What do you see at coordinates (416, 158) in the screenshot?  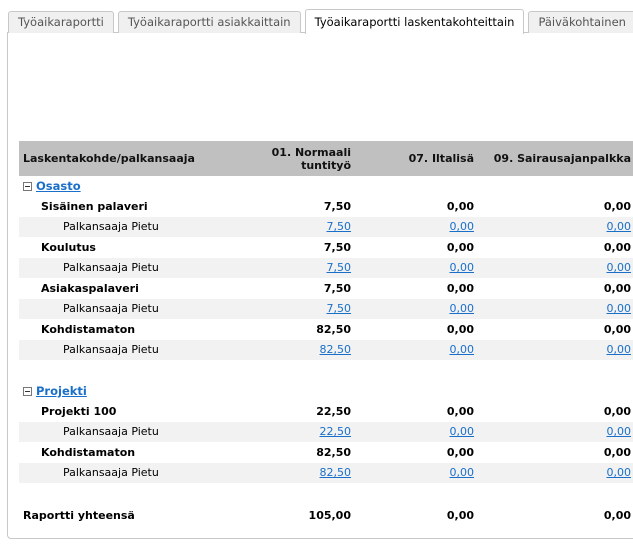 I see `column-header-evening: 07. Iltalisä` at bounding box center [416, 158].